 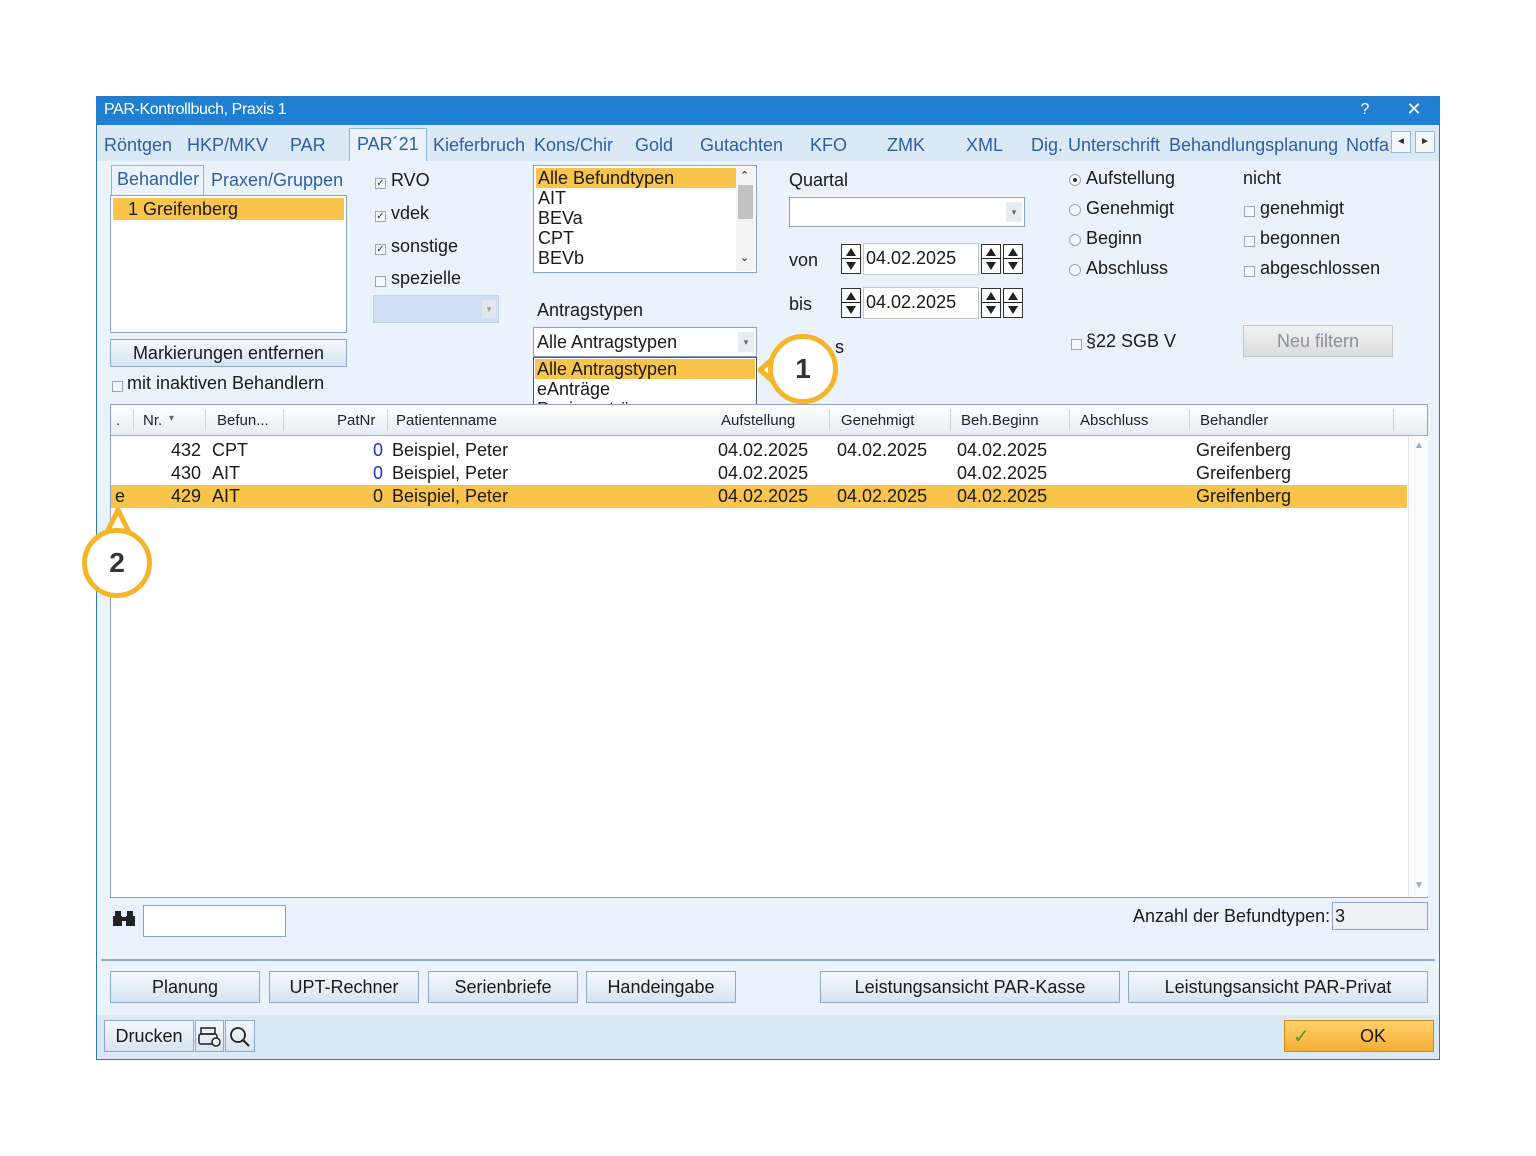 I want to click on von-spin-right-b, so click(x=1013, y=259).